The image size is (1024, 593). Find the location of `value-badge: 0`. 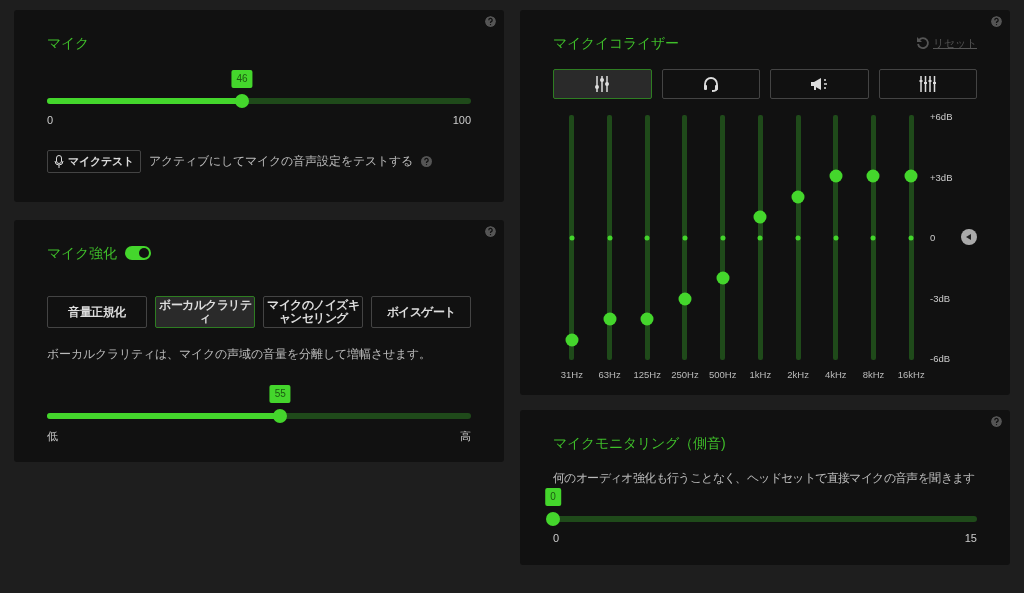

value-badge: 0 is located at coordinates (553, 497).